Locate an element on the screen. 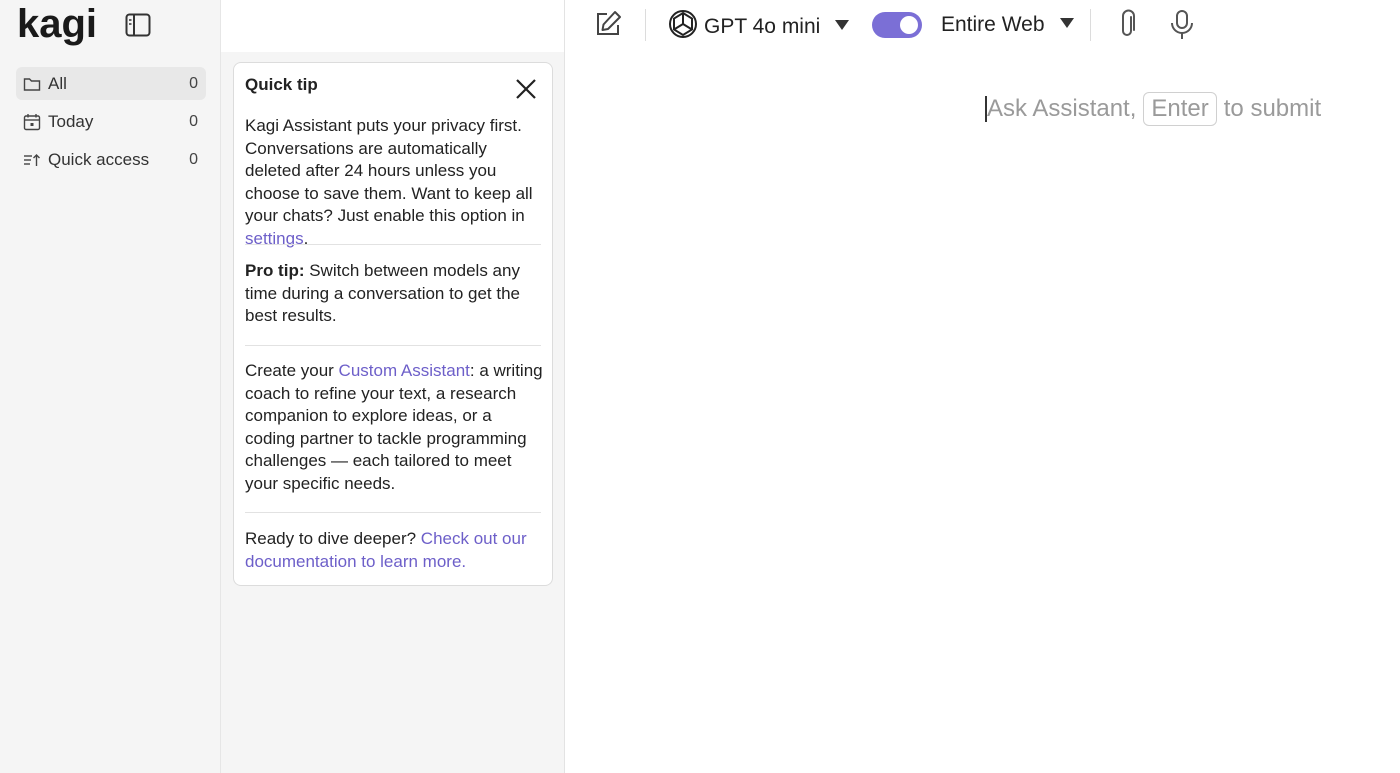  microphone-icon is located at coordinates (1182, 27).